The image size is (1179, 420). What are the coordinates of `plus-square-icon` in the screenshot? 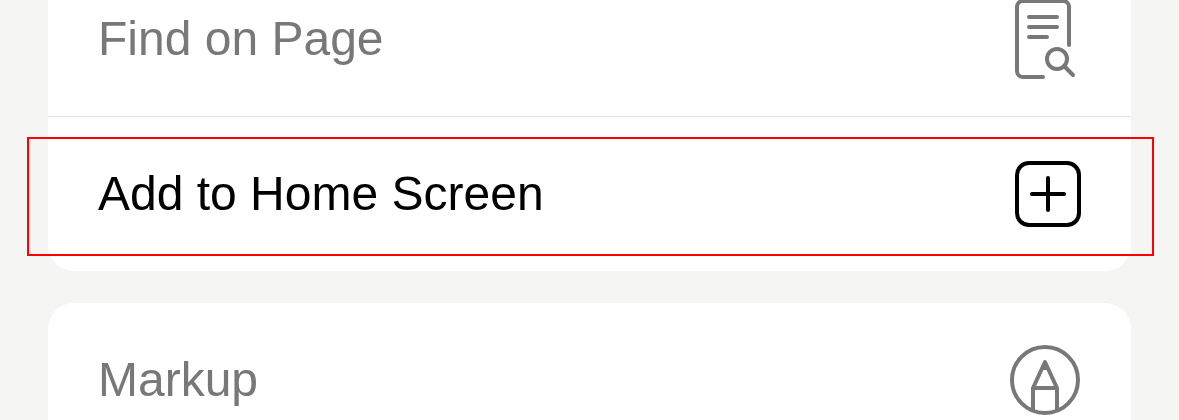 It's located at (1048, 194).